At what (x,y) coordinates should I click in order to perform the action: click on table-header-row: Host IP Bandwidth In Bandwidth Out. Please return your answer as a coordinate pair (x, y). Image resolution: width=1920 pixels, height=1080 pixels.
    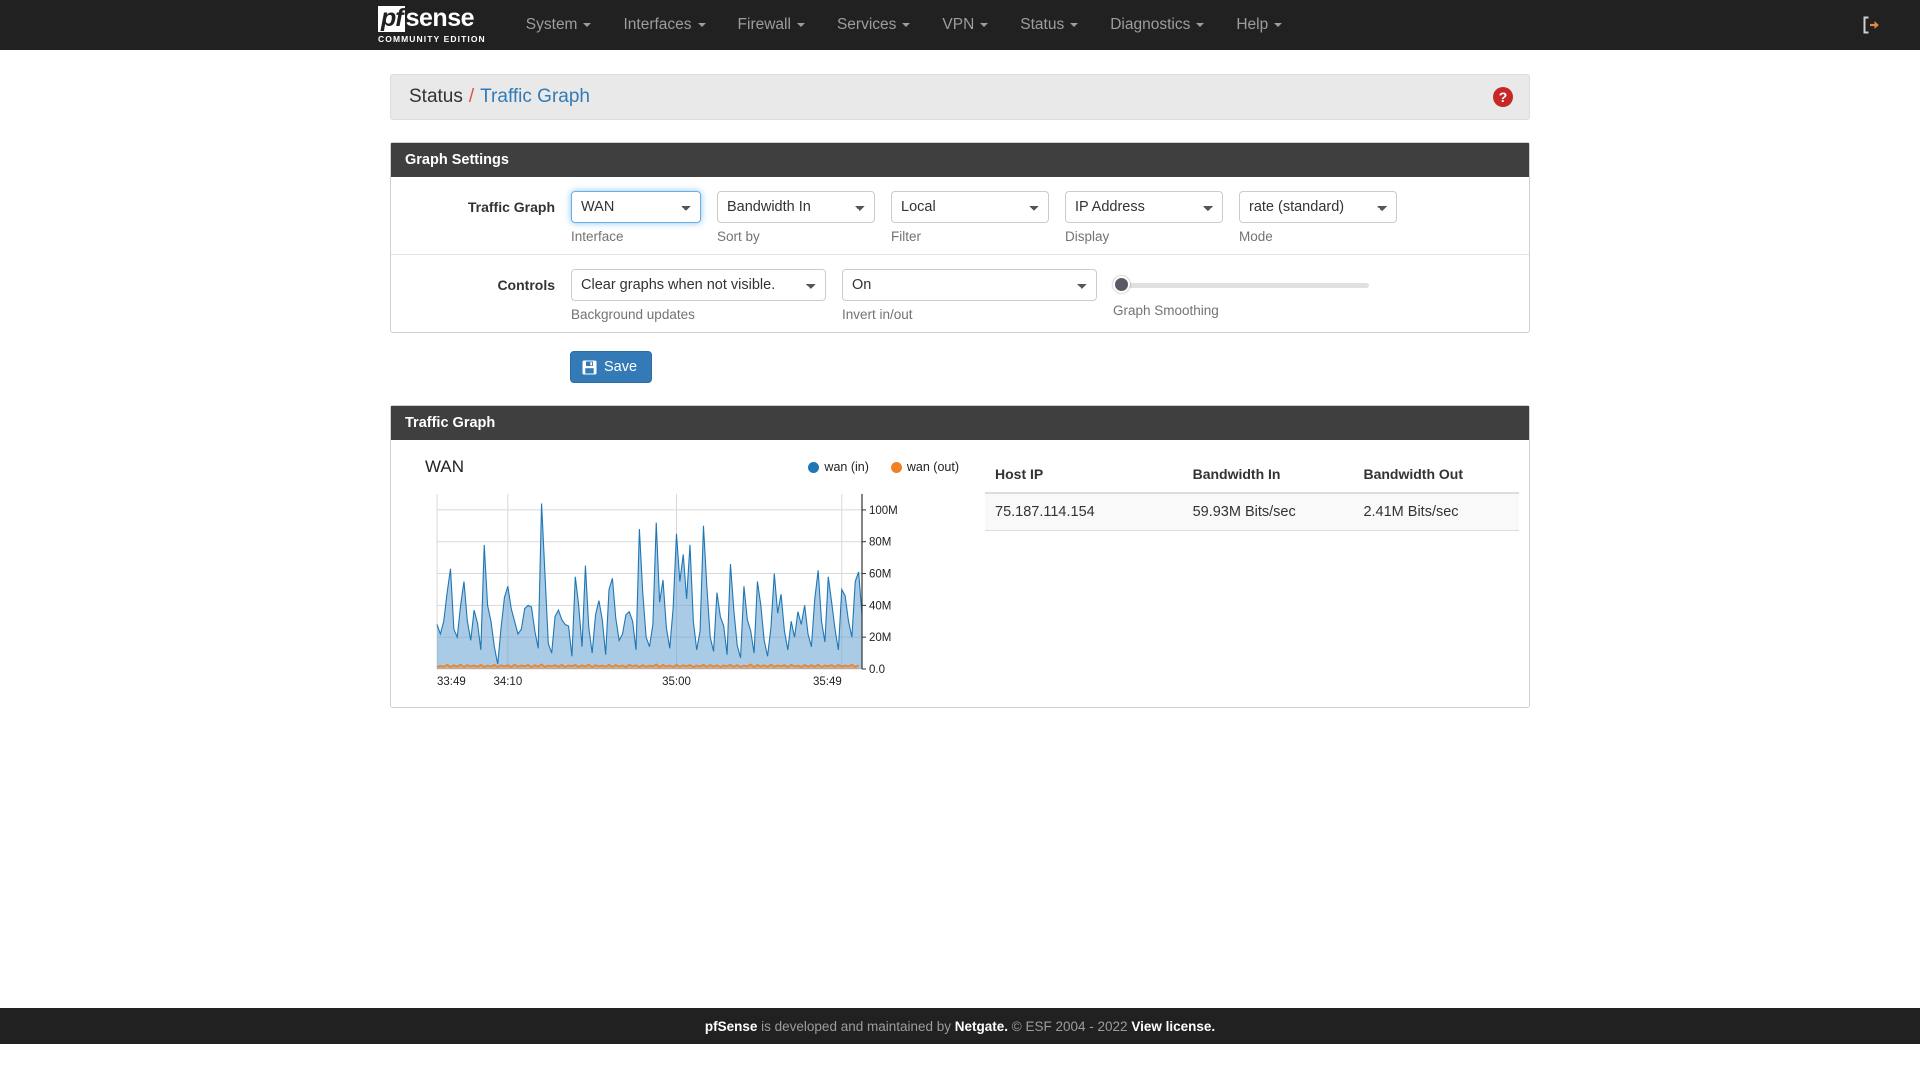
    Looking at the image, I should click on (1252, 477).